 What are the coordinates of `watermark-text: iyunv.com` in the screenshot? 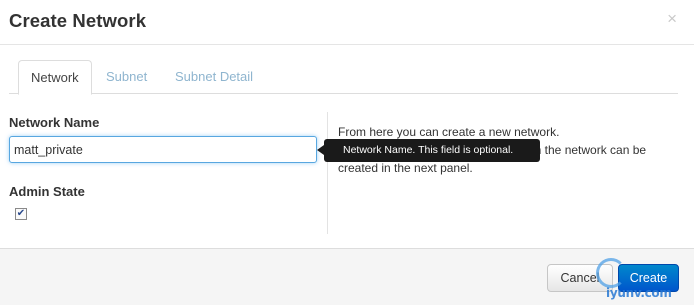 It's located at (639, 293).